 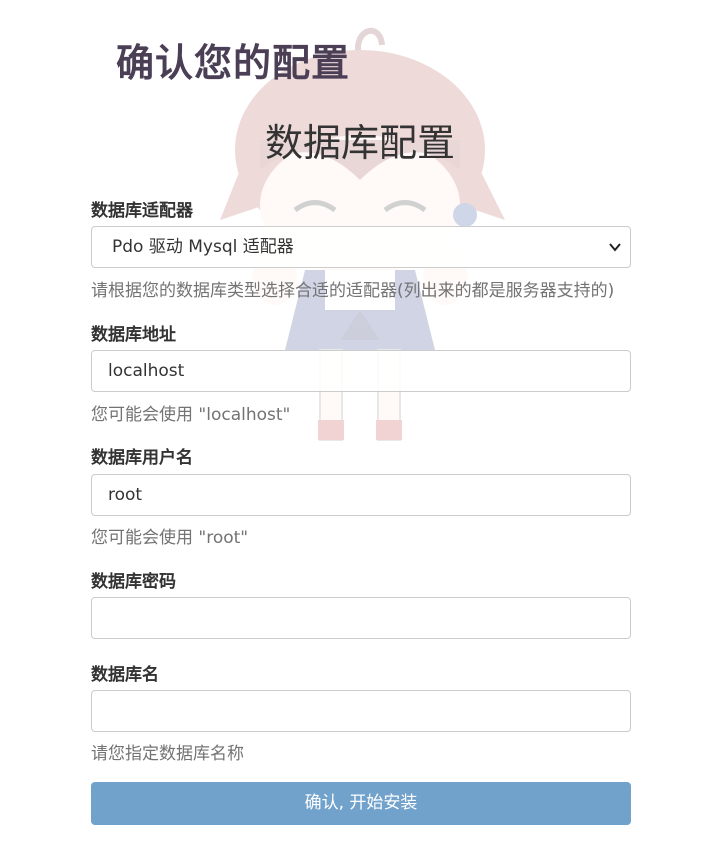 I want to click on password-label: 数据库密码, so click(x=133, y=582).